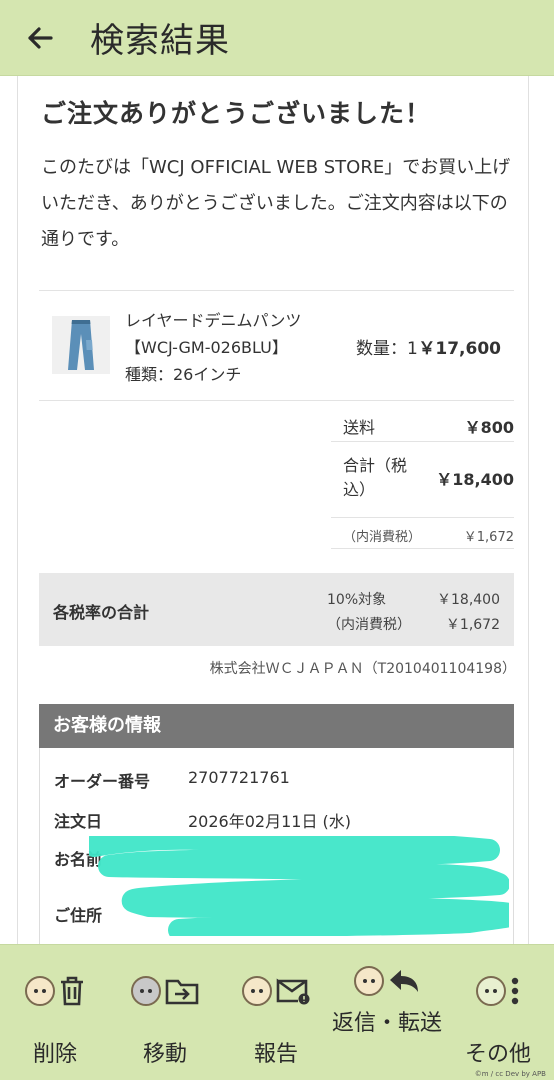 This screenshot has height=1080, width=554. What do you see at coordinates (183, 374) in the screenshot?
I see `product-variant: 種類：26インチ` at bounding box center [183, 374].